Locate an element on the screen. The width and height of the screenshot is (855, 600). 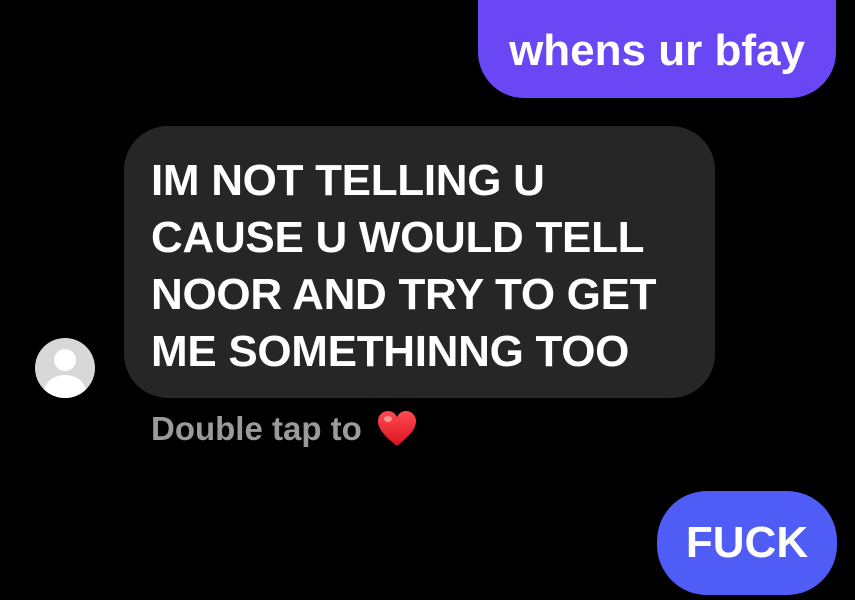
reaction-hint-label: Double tap to is located at coordinates (256, 428).